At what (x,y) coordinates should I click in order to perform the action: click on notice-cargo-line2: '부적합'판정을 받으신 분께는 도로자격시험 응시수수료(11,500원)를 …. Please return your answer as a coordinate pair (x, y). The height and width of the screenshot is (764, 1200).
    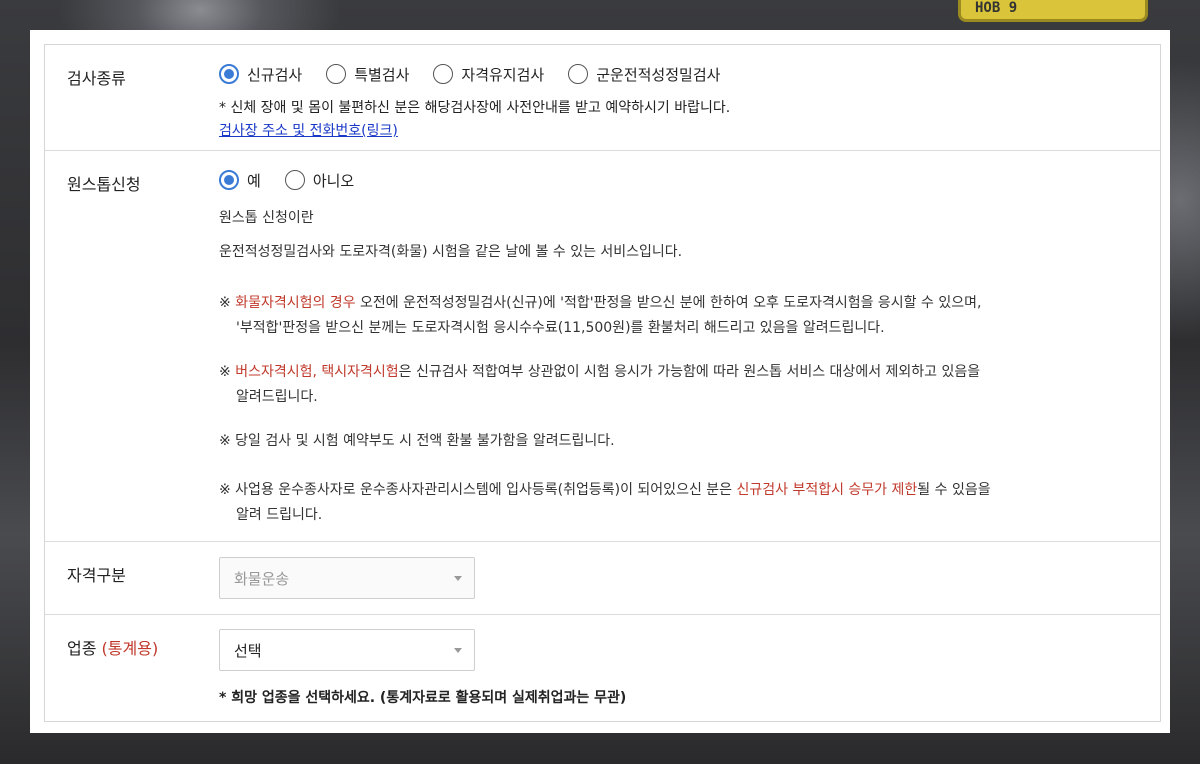
    Looking at the image, I should click on (560, 328).